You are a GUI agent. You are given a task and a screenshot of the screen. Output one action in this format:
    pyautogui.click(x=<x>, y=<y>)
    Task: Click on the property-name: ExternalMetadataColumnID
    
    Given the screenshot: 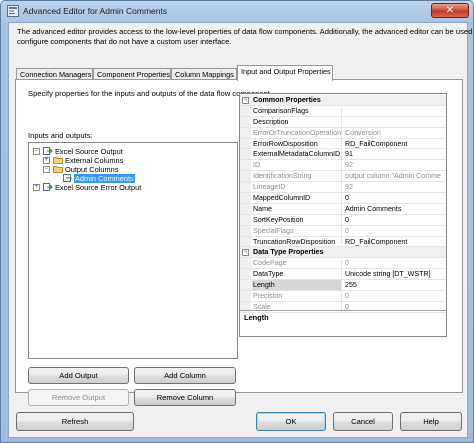 What is the action you would take?
    pyautogui.click(x=297, y=154)
    